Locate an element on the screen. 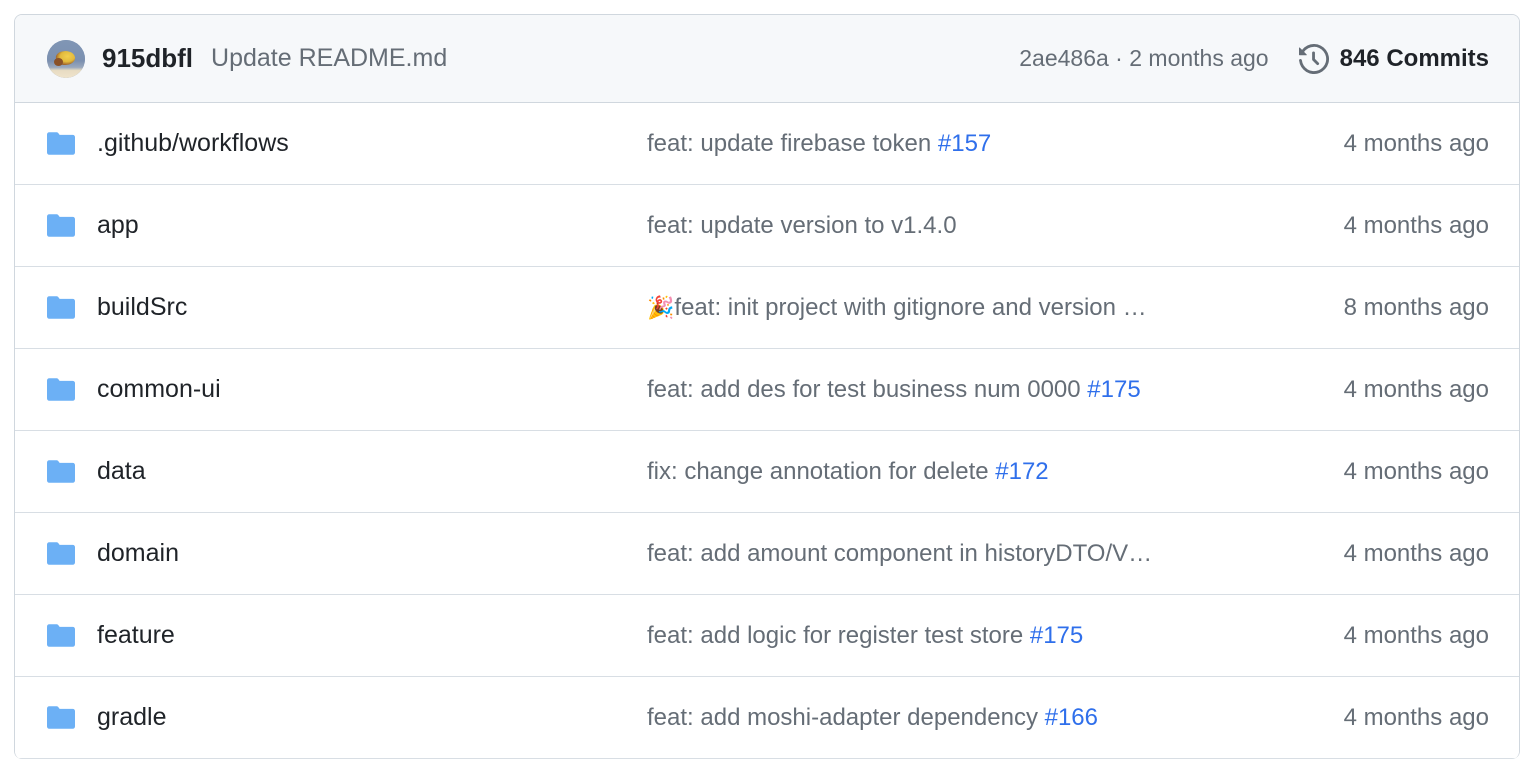 This screenshot has width=1534, height=784. pull-request-link: #157 is located at coordinates (964, 143).